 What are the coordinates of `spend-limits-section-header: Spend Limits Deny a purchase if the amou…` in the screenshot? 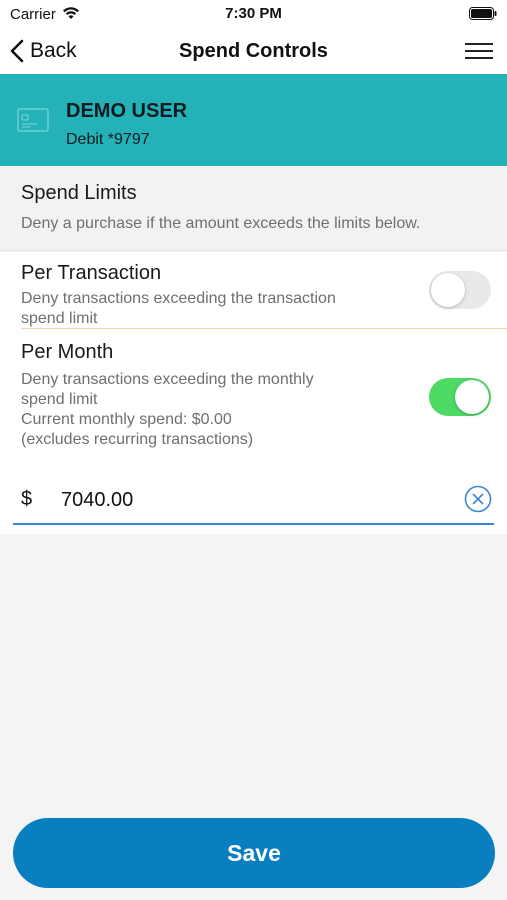 It's located at (253, 208).